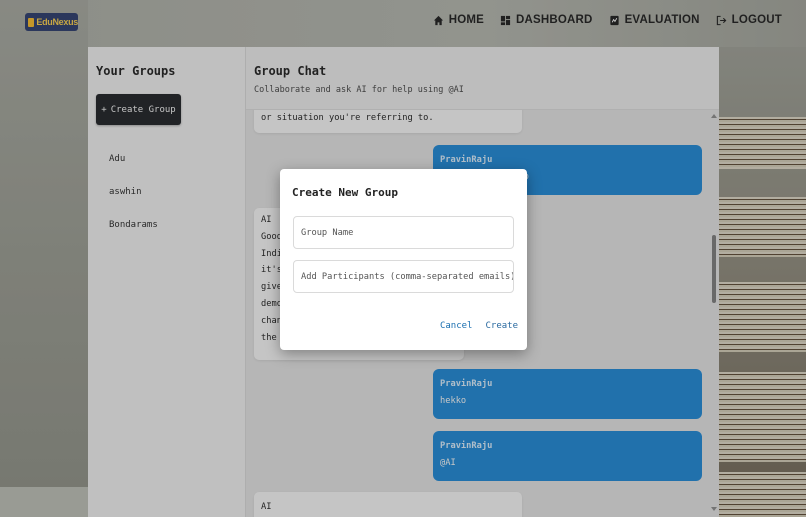 The image size is (806, 517). Describe the element at coordinates (456, 326) in the screenshot. I see `cancel-button: Cancel` at that location.